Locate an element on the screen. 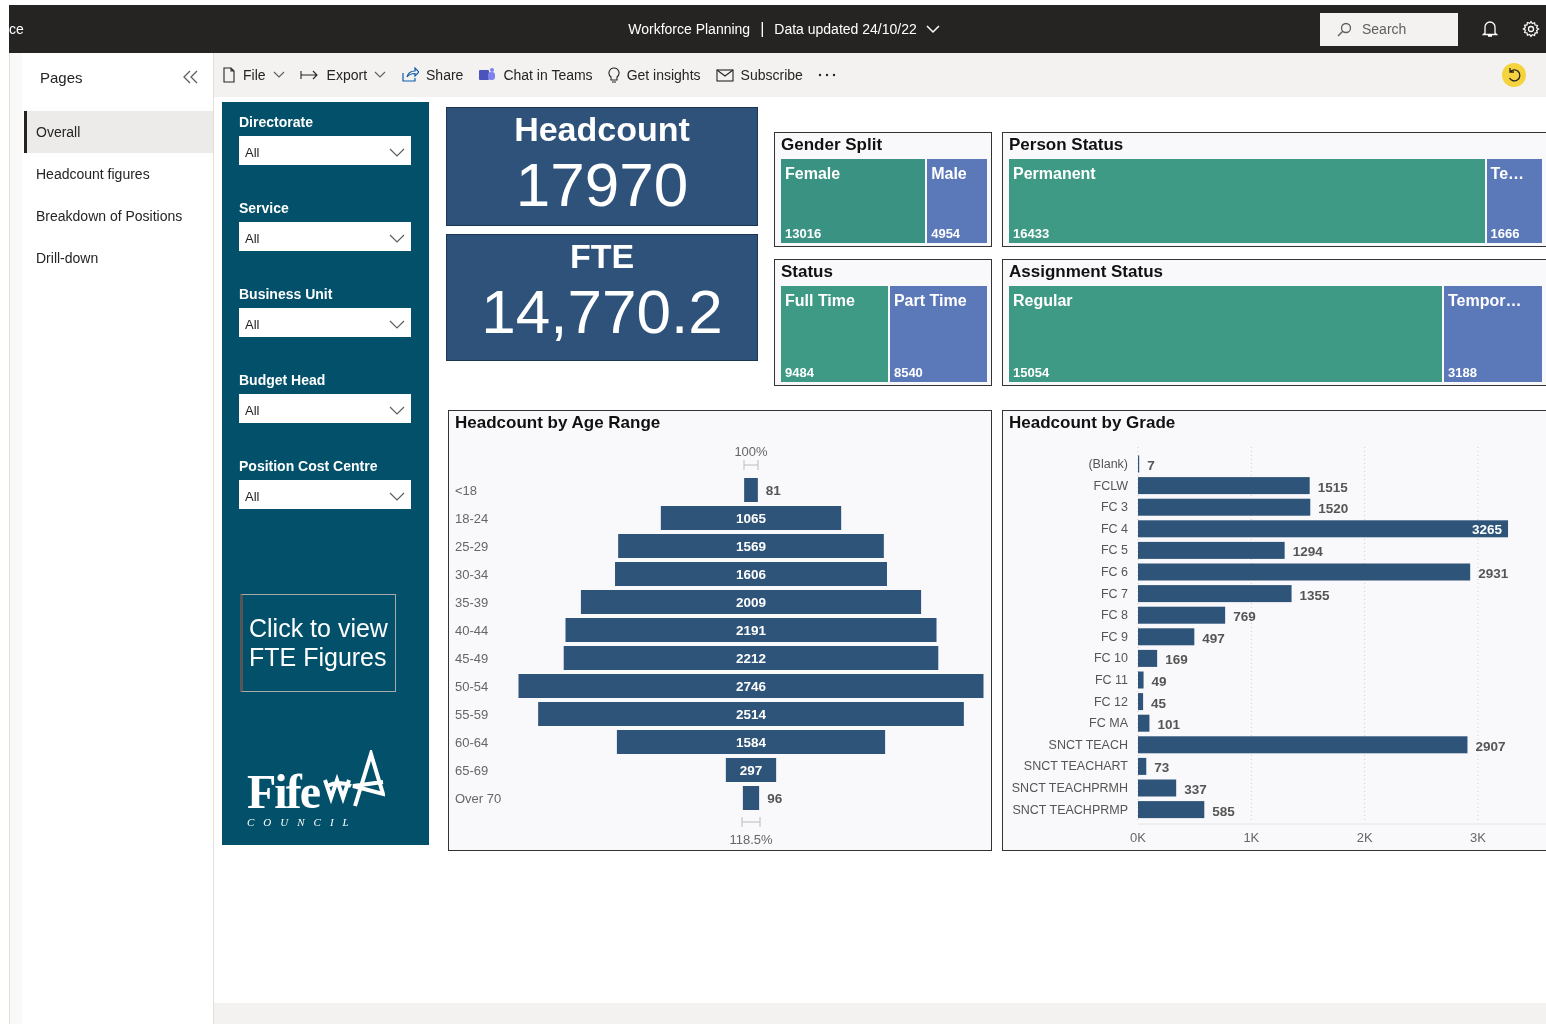 The height and width of the screenshot is (1024, 1546). bracket-marker is located at coordinates (751, 822).